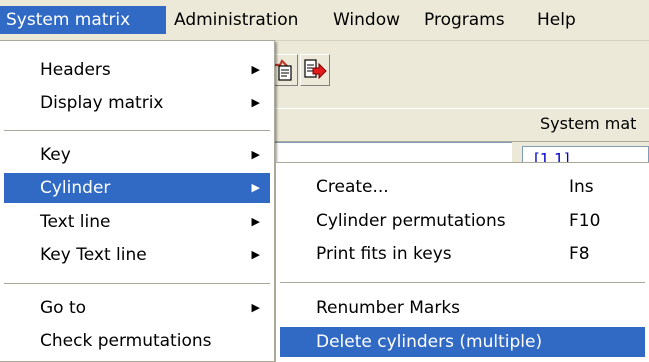 The width and height of the screenshot is (649, 362). Describe the element at coordinates (429, 342) in the screenshot. I see `menu-item-label: Delete cylinders (multiple)` at that location.